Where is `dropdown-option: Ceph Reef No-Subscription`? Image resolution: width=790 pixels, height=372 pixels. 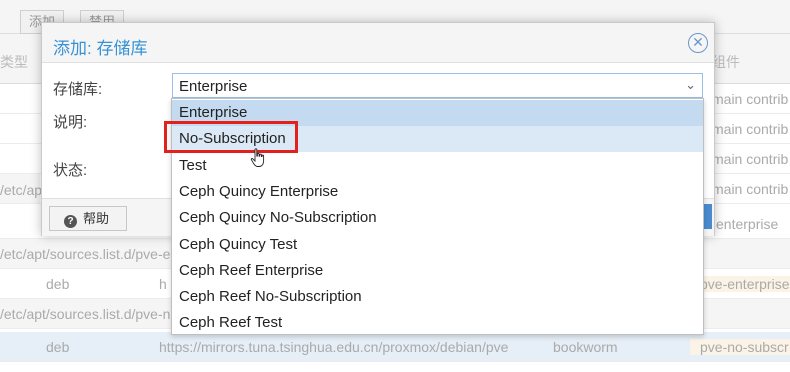 dropdown-option: Ceph Reef No-Subscription is located at coordinates (437, 297).